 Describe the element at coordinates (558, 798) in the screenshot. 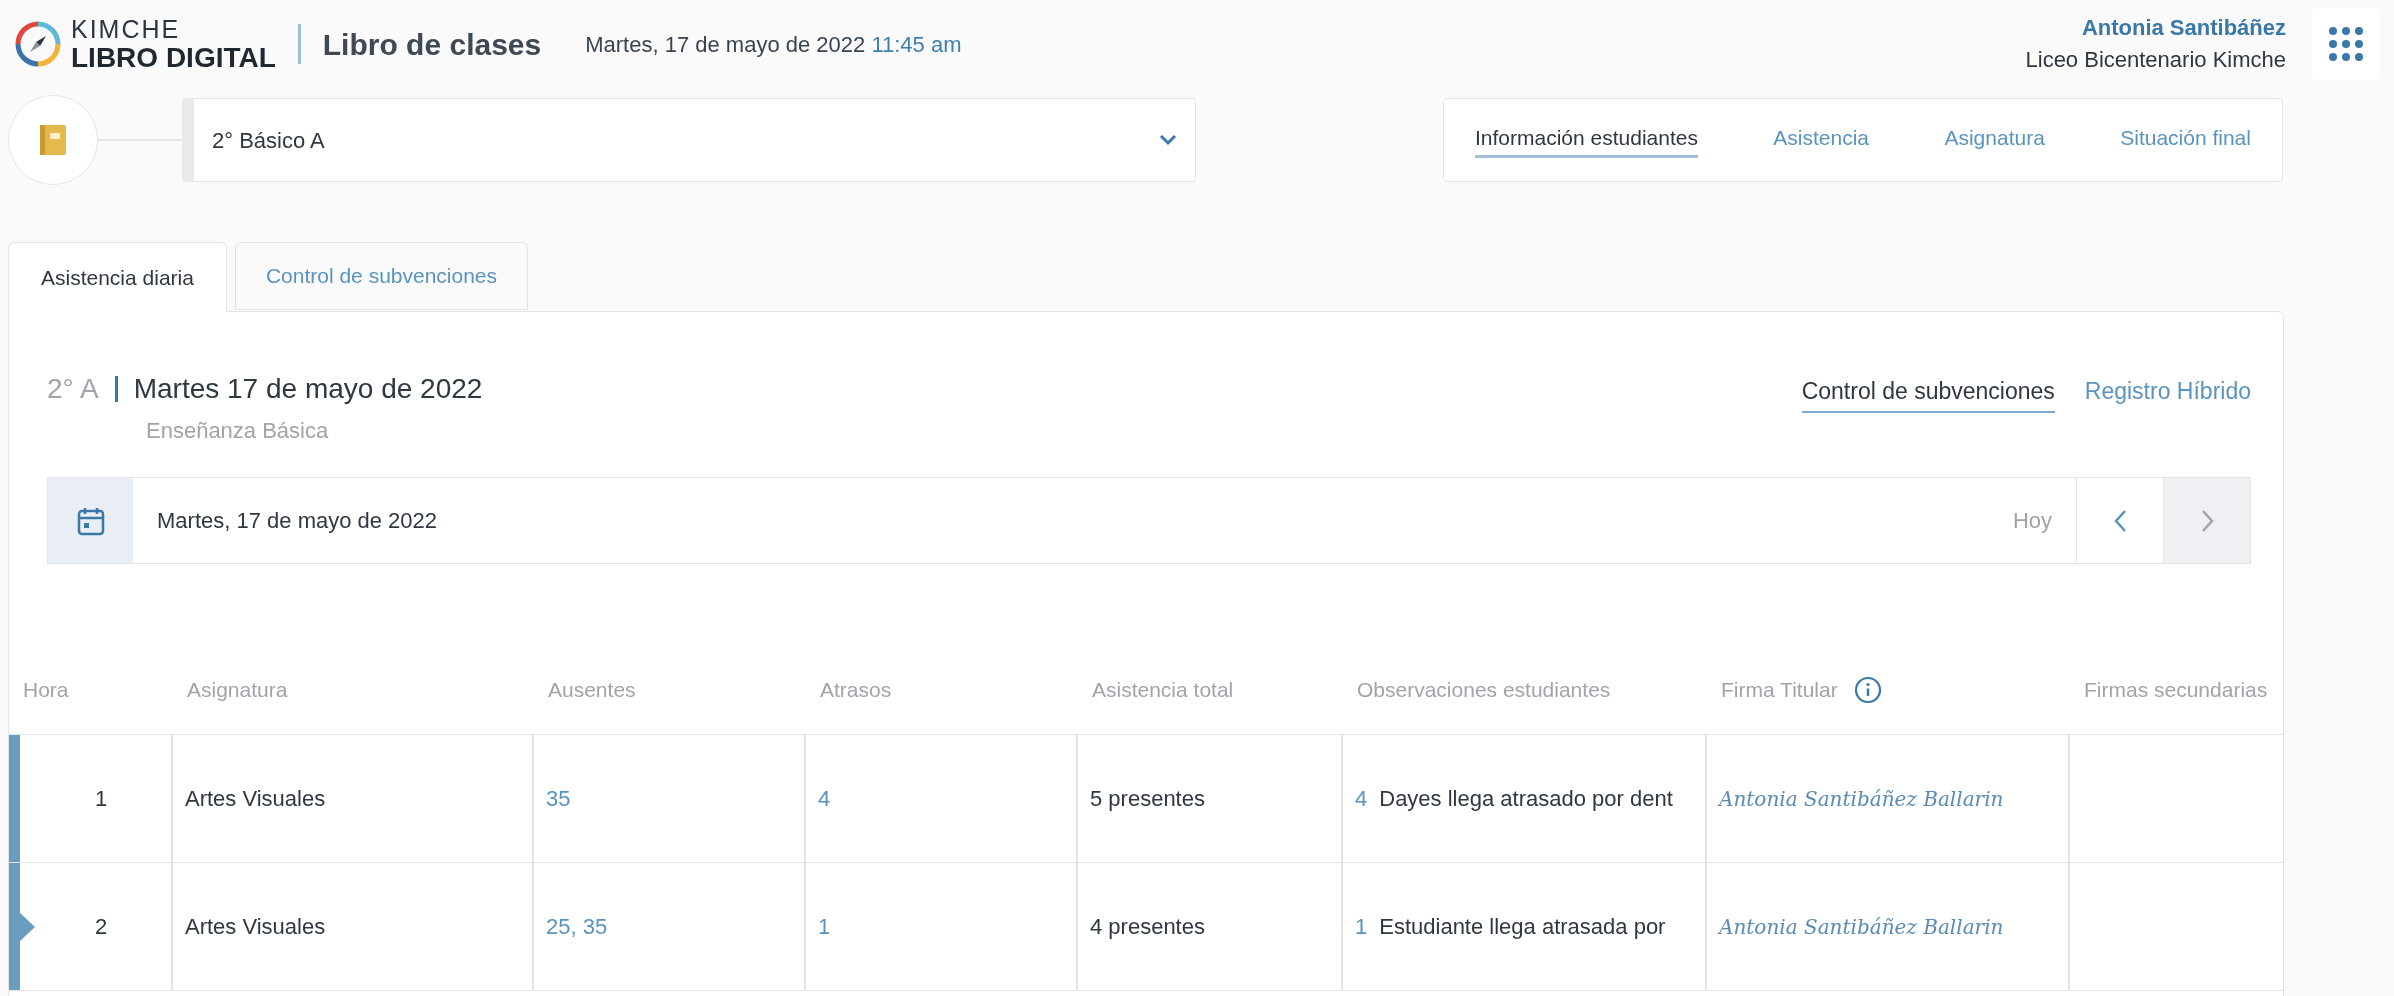

I see `absent-students-link: 35` at that location.